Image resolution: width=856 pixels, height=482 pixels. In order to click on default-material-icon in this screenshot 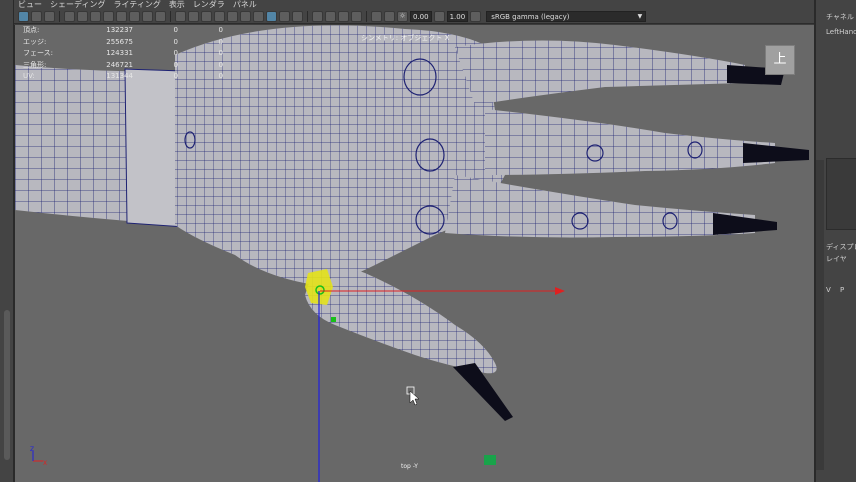, I will do `click(206, 16)`.